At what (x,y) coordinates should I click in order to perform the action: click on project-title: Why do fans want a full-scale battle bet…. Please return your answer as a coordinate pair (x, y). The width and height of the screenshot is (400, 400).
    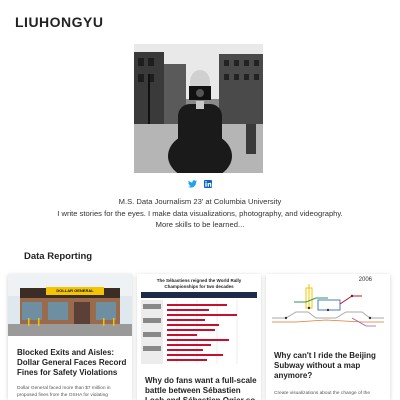
    Looking at the image, I should click on (201, 388).